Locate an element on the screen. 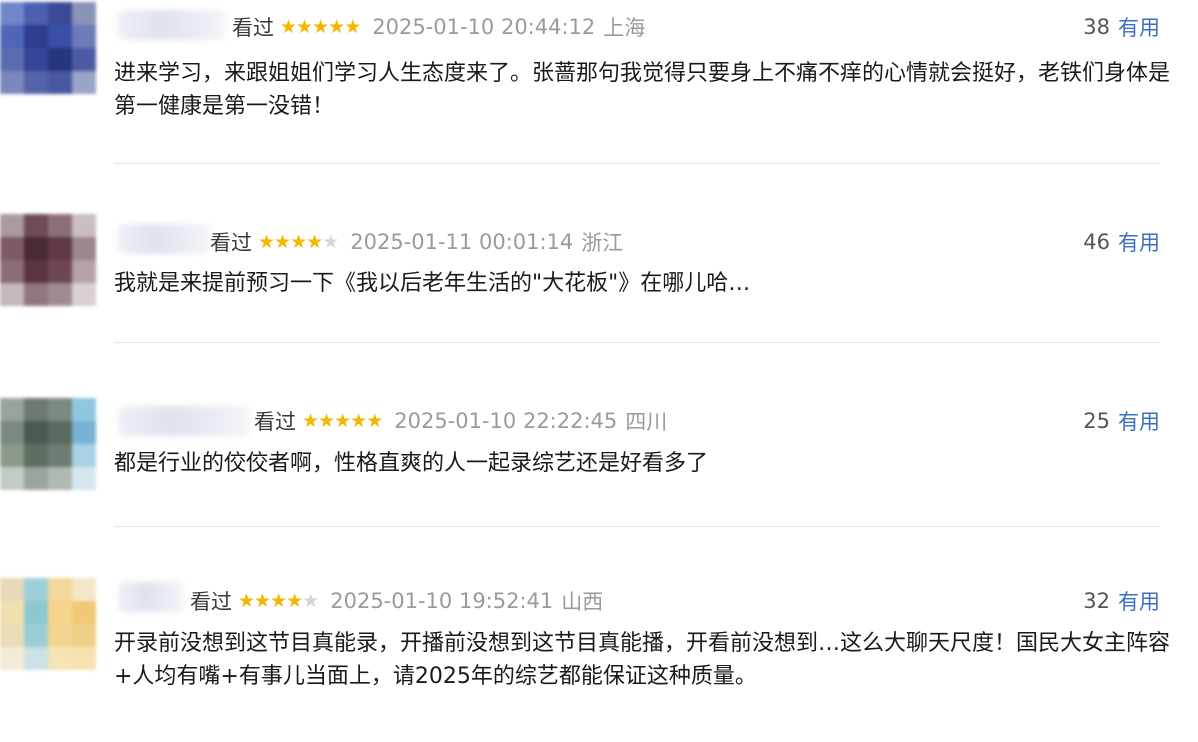  comment-meta: 看过 ★ ★ ★ ★ ★ 2025-01-10 19:52:41 山西 is located at coordinates (396, 601).